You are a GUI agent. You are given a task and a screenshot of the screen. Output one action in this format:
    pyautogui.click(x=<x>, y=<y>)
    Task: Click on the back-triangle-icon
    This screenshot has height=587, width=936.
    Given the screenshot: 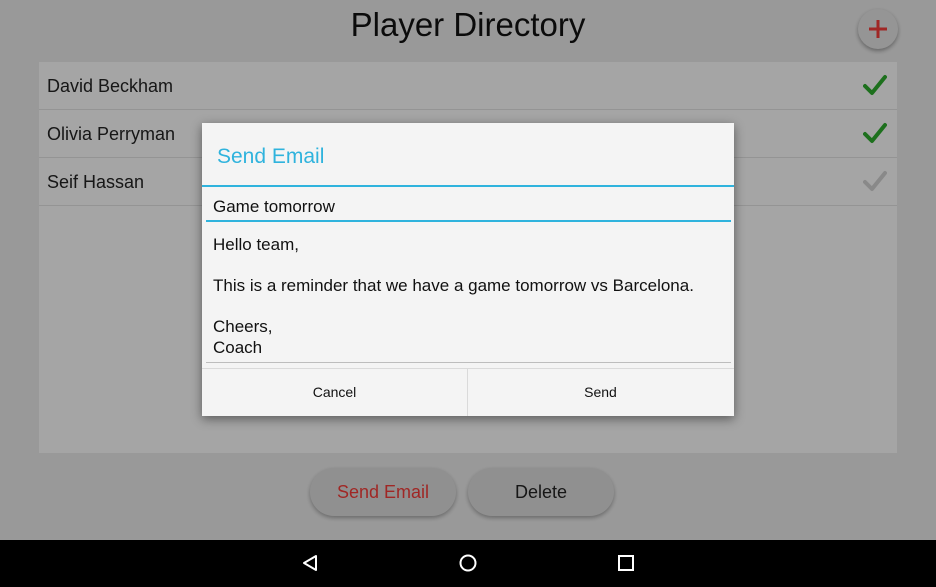 What is the action you would take?
    pyautogui.click(x=310, y=563)
    